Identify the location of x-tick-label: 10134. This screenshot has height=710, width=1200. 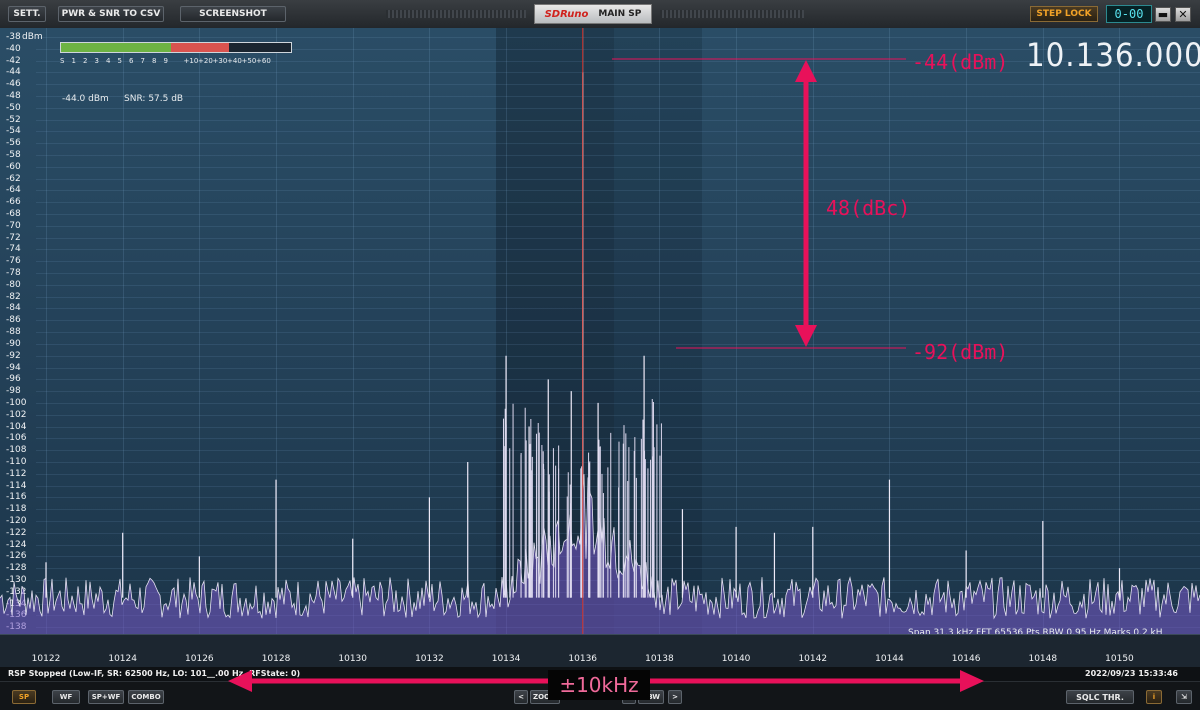
(506, 659).